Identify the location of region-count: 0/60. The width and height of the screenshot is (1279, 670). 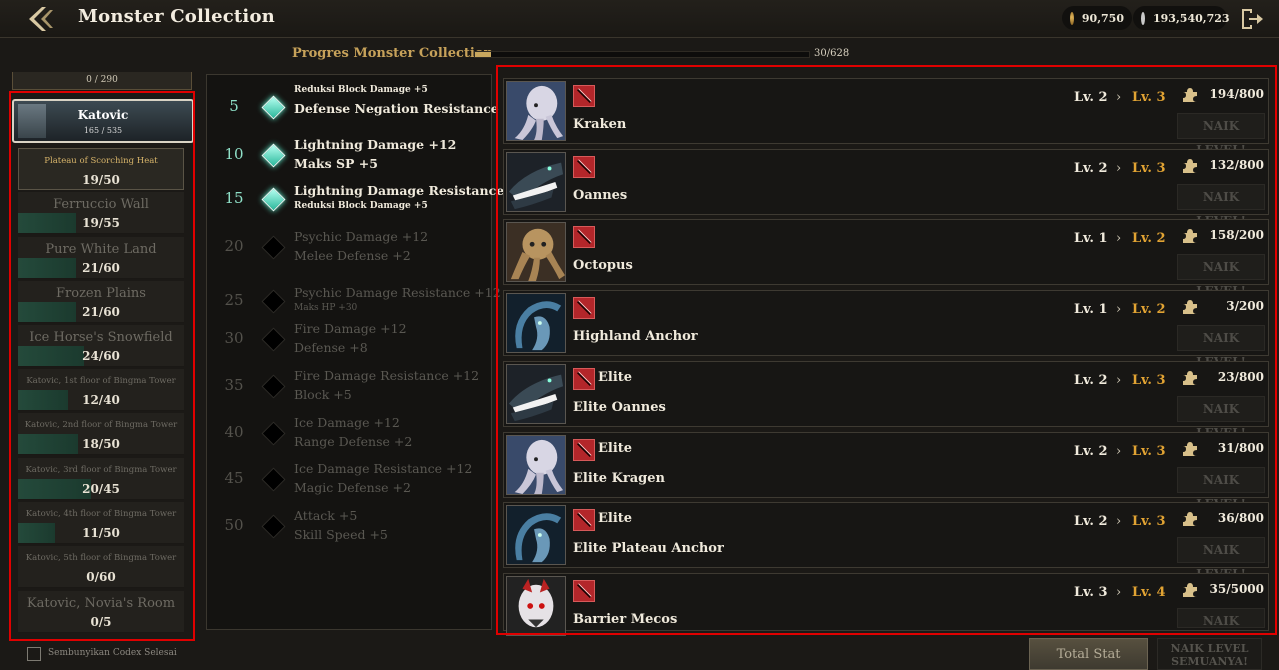
(101, 577).